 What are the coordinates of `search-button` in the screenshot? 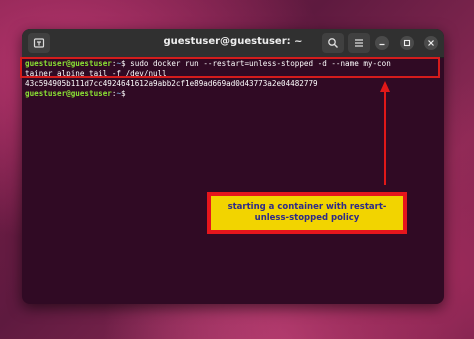 It's located at (333, 43).